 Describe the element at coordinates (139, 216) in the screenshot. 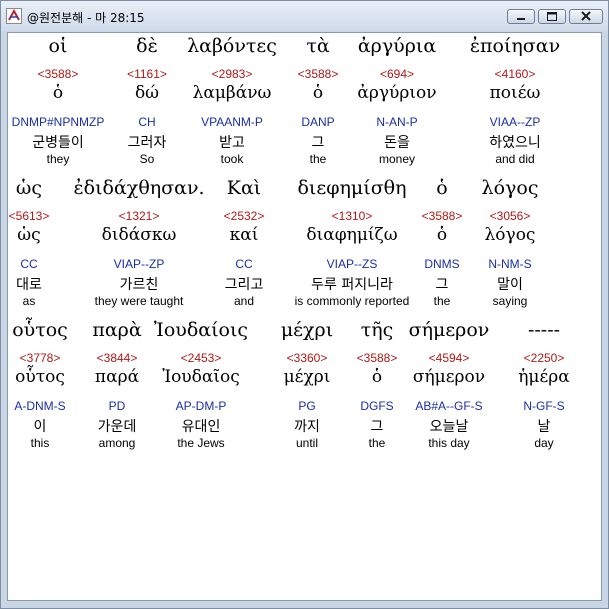

I see `word-strong: <1321>` at that location.